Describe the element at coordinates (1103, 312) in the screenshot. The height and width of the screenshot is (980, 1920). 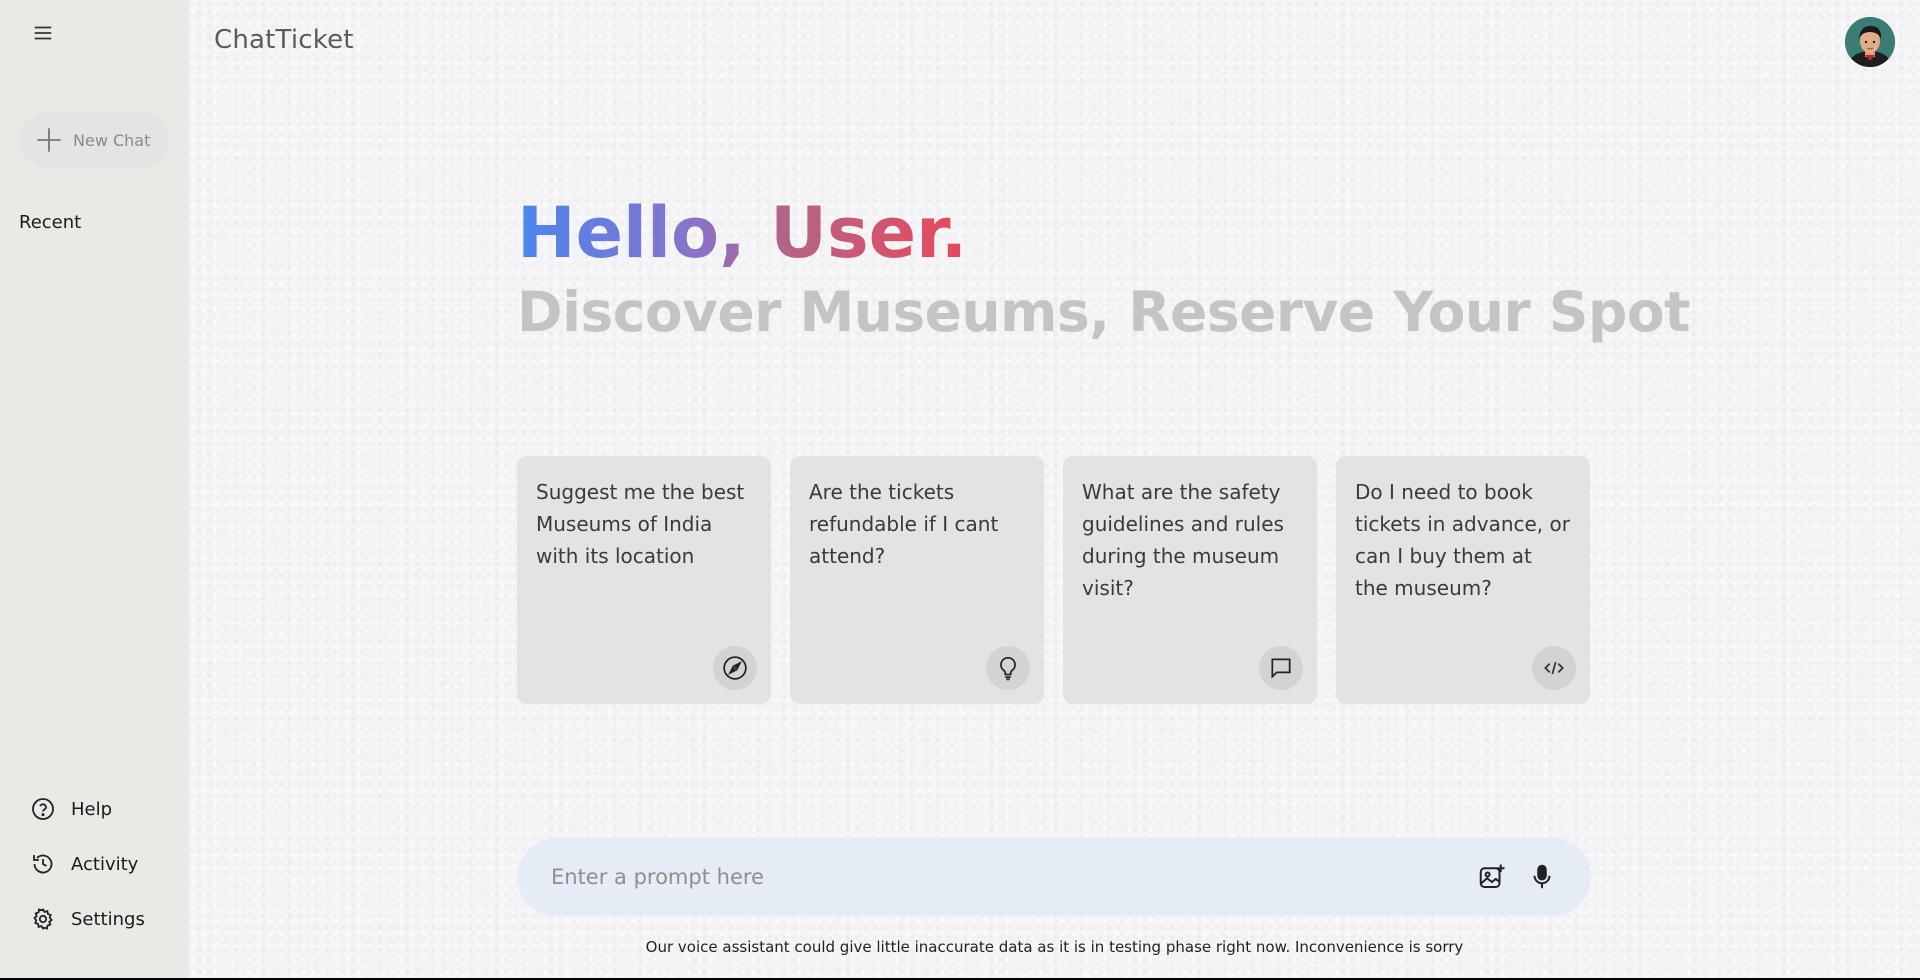
I see `greeting-subtitle: Discover Museums, Reserve Your Spot` at that location.